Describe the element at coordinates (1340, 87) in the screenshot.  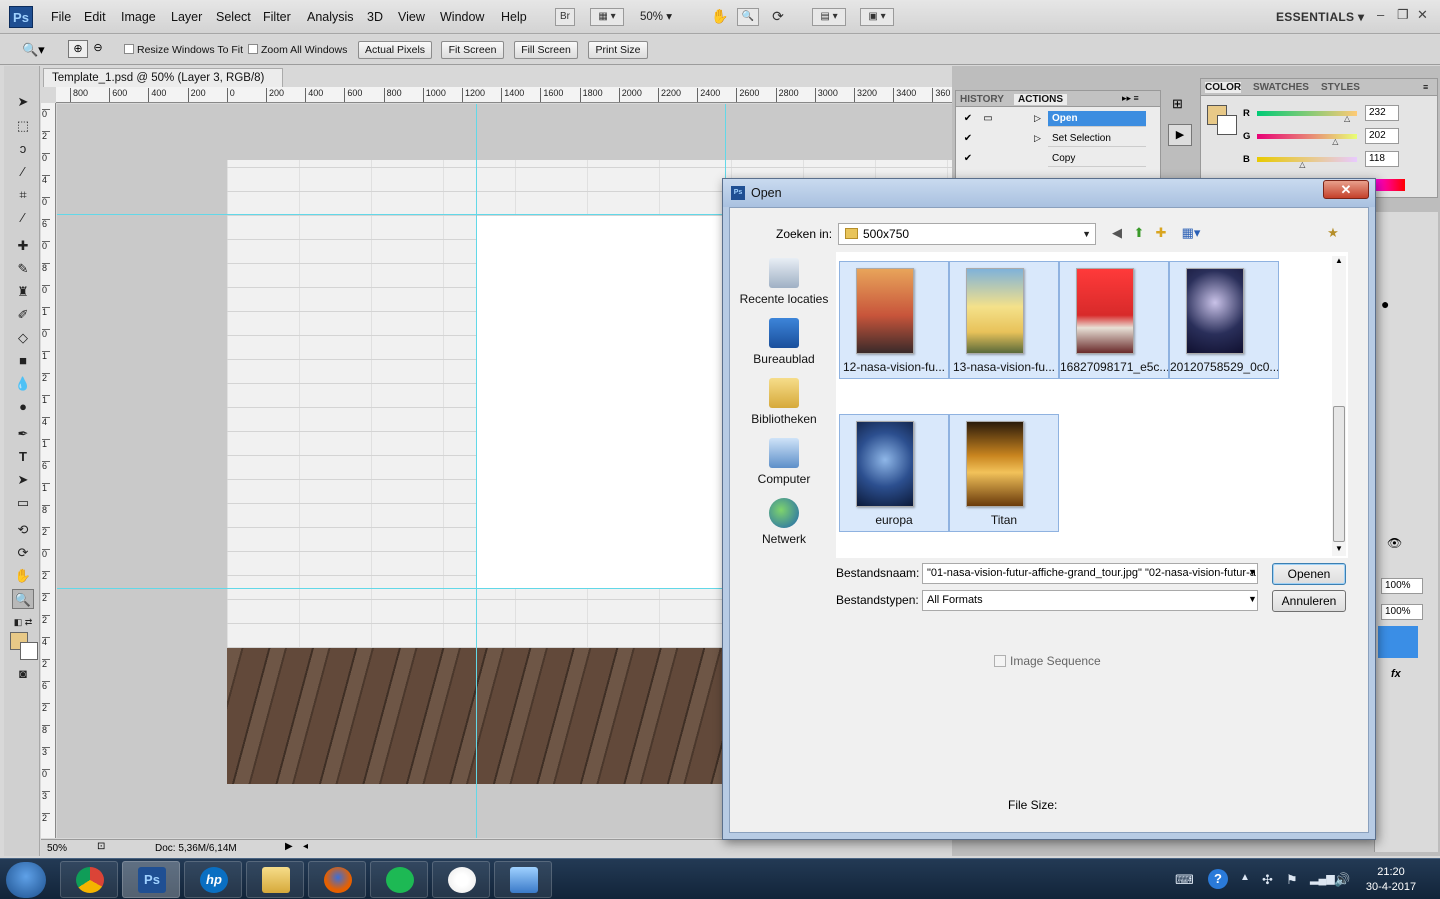
I see `tab-styles: STYLES` at that location.